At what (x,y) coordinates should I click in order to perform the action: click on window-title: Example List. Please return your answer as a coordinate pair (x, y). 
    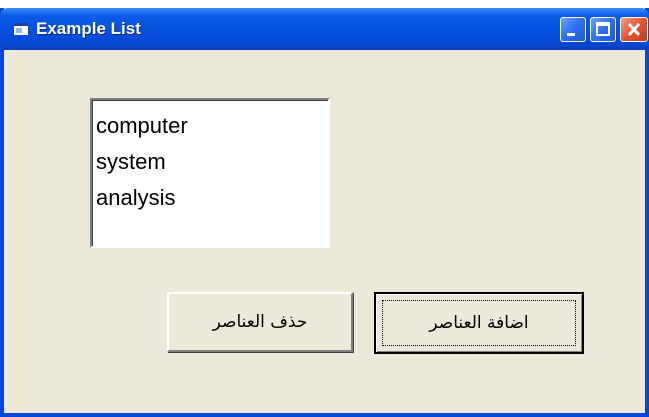
    Looking at the image, I should click on (88, 28).